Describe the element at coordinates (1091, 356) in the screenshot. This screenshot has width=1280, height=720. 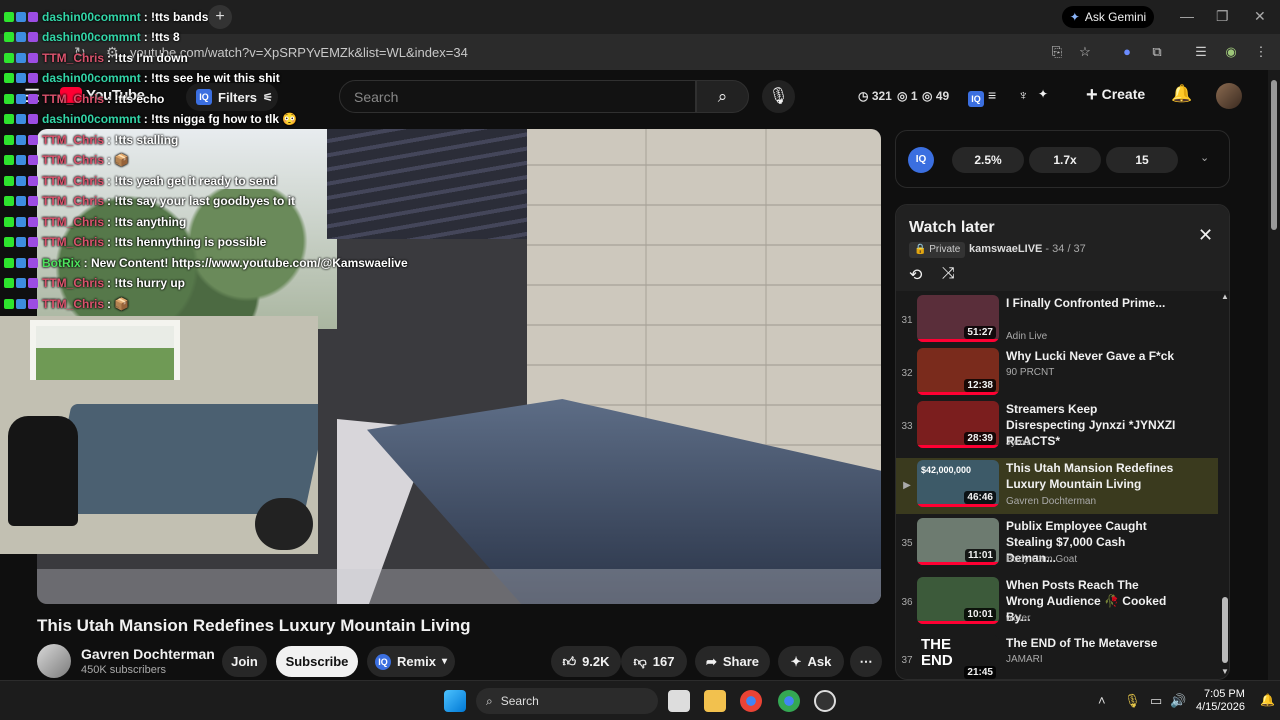
I see `playlist-item-title: Why Lucki Never Gave a F*ck` at that location.